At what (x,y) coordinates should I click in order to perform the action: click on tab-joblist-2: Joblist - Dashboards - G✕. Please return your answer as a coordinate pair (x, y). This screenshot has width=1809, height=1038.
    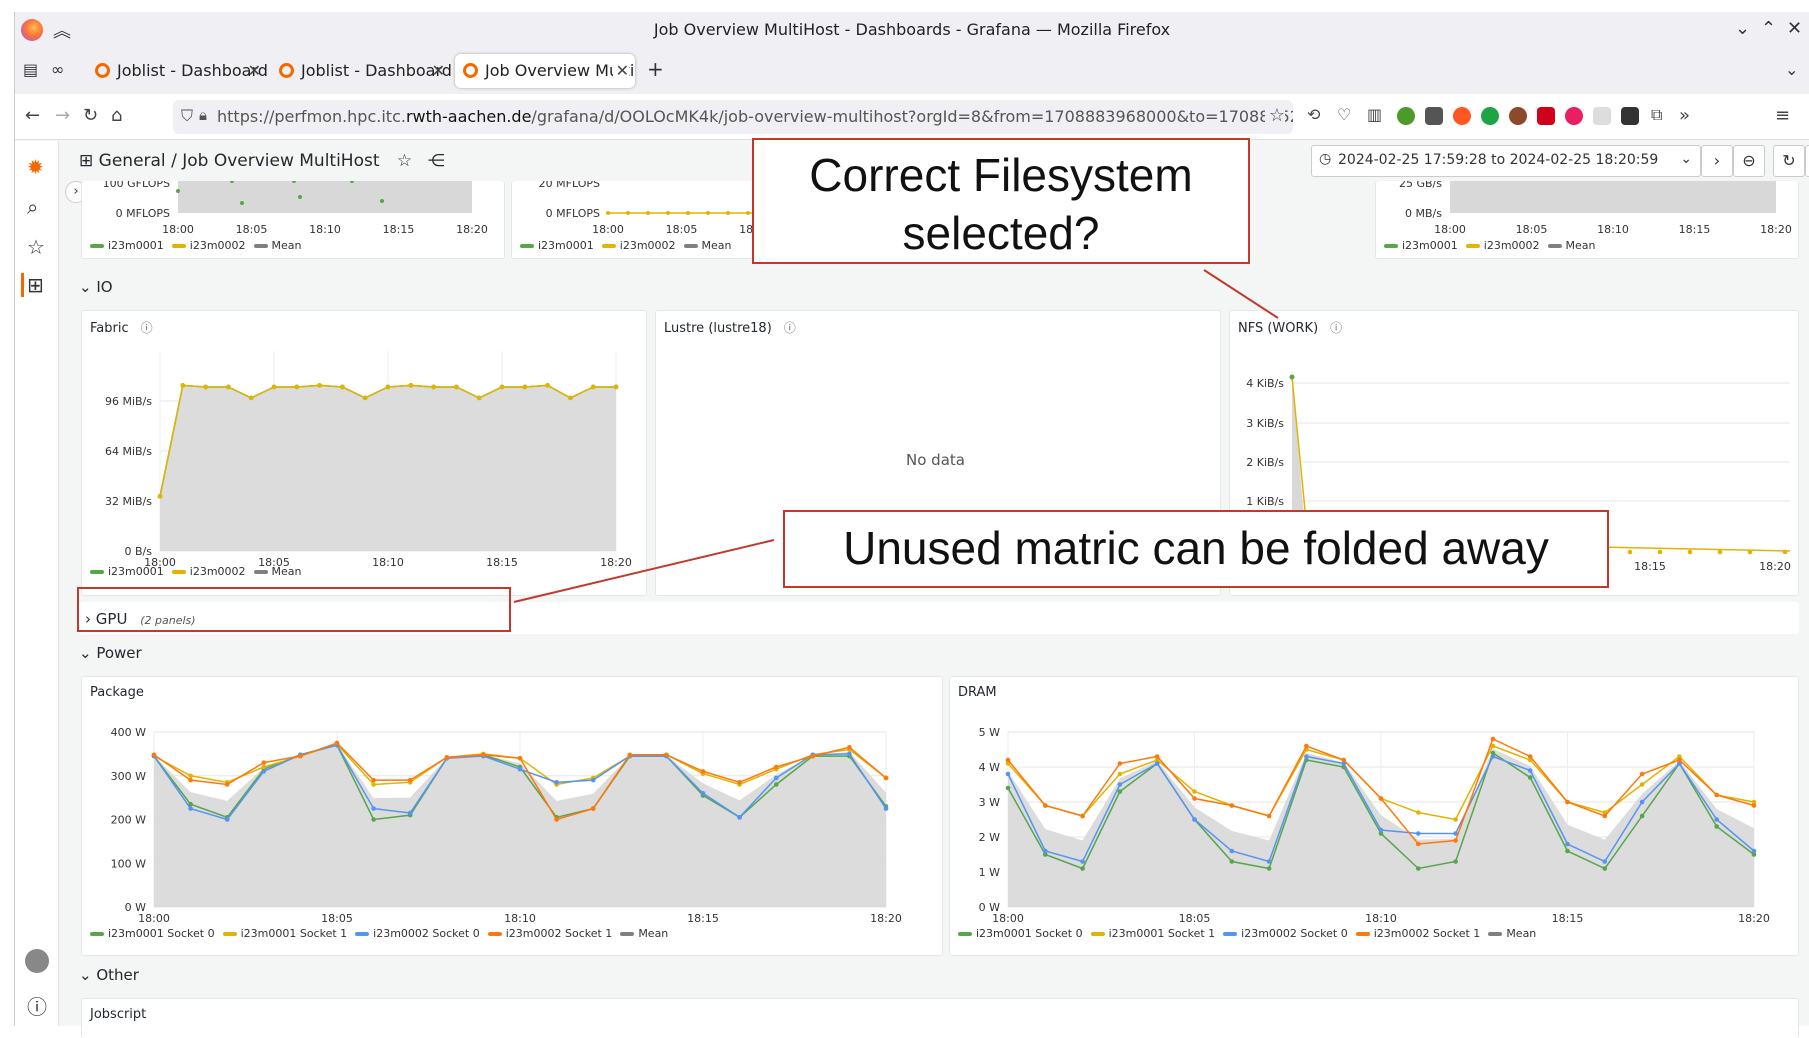
    Looking at the image, I should click on (361, 71).